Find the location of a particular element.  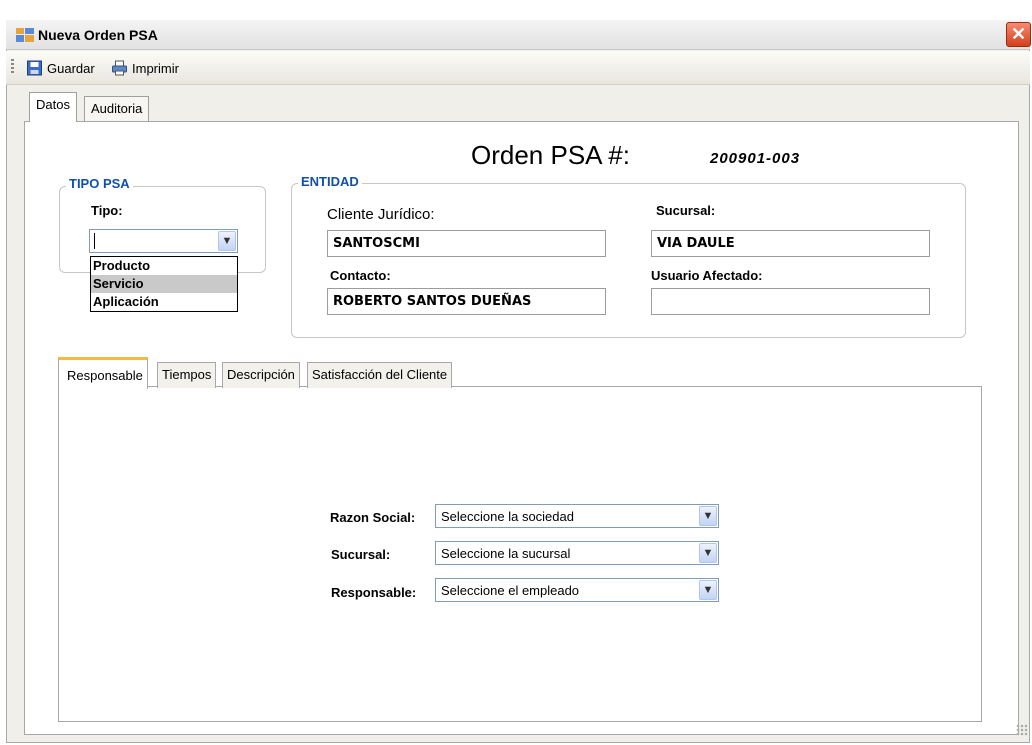

window-title: Nueva Orden PSA is located at coordinates (98, 35).